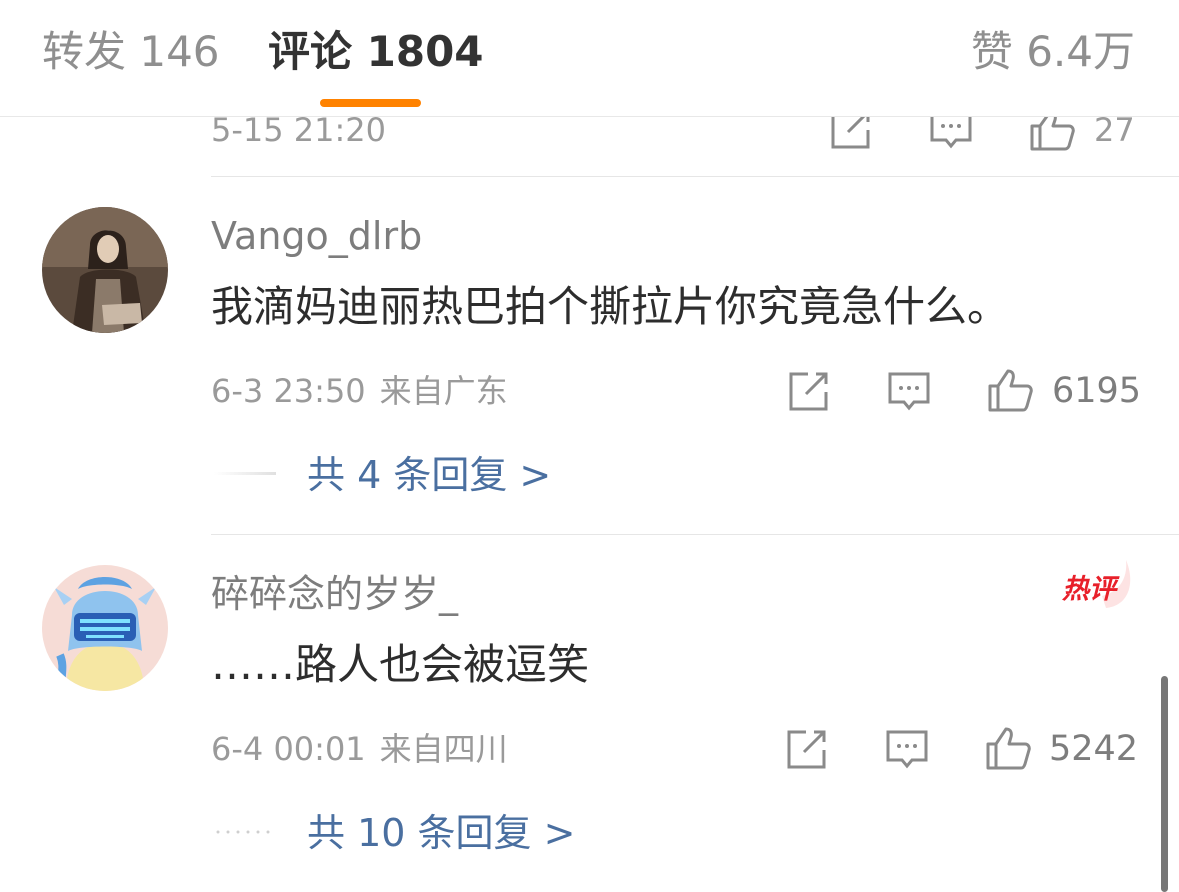  Describe the element at coordinates (1094, 749) in the screenshot. I see `like-count: 5242` at that location.